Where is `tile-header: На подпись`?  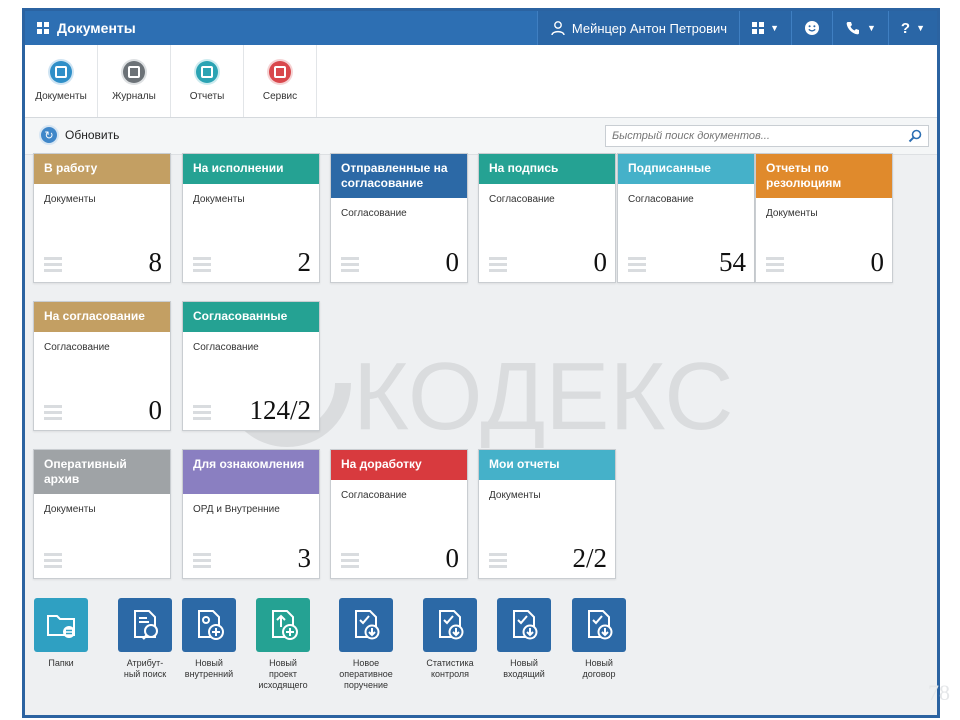 tile-header: На подпись is located at coordinates (547, 169).